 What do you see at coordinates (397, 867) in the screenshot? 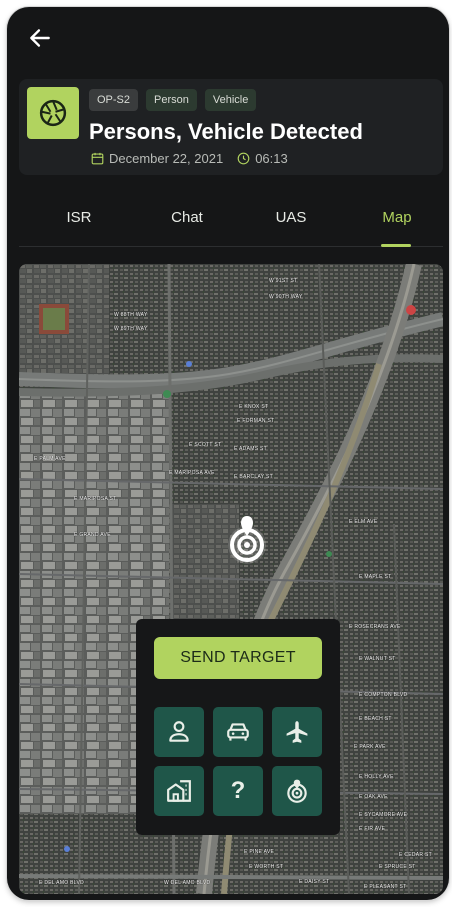
I see `street-label: E SPRUCE ST` at bounding box center [397, 867].